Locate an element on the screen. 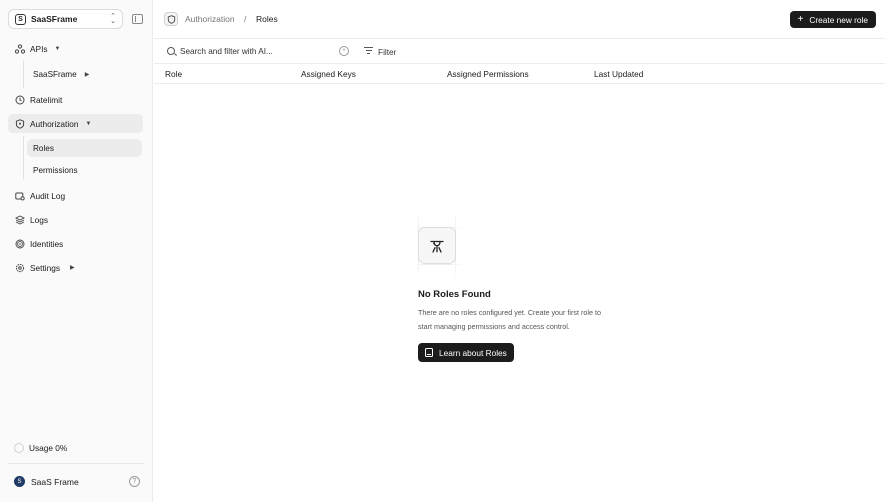  layers-icon is located at coordinates (20, 219).